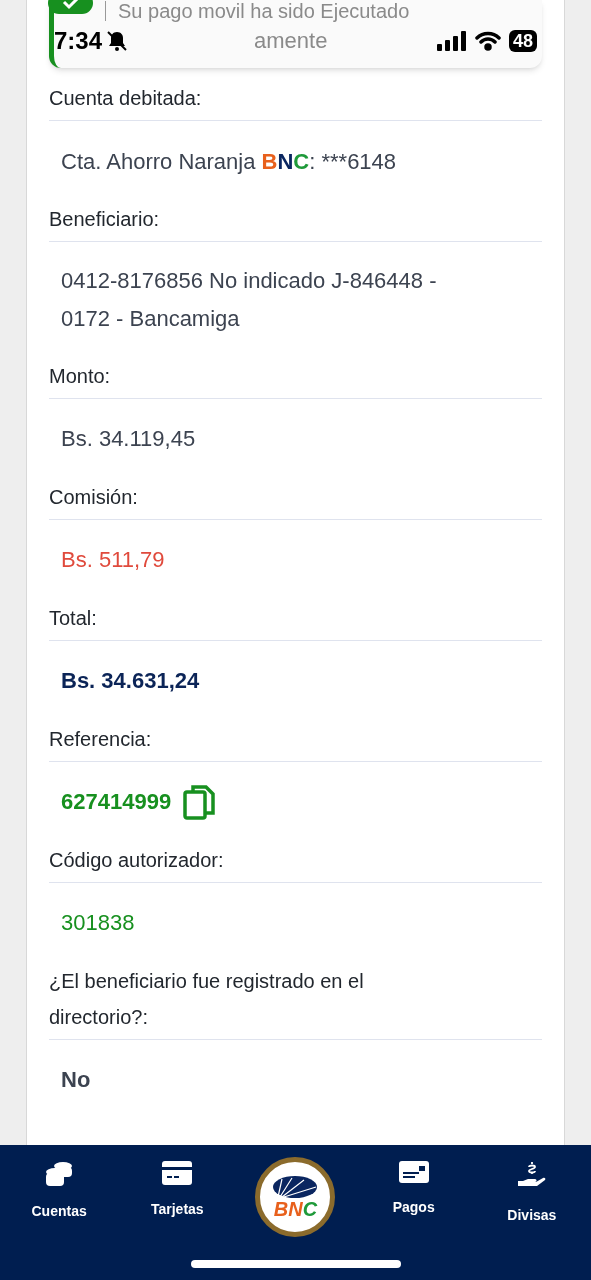  What do you see at coordinates (130, 681) in the screenshot?
I see `field-value: Bs. 34.631,24` at bounding box center [130, 681].